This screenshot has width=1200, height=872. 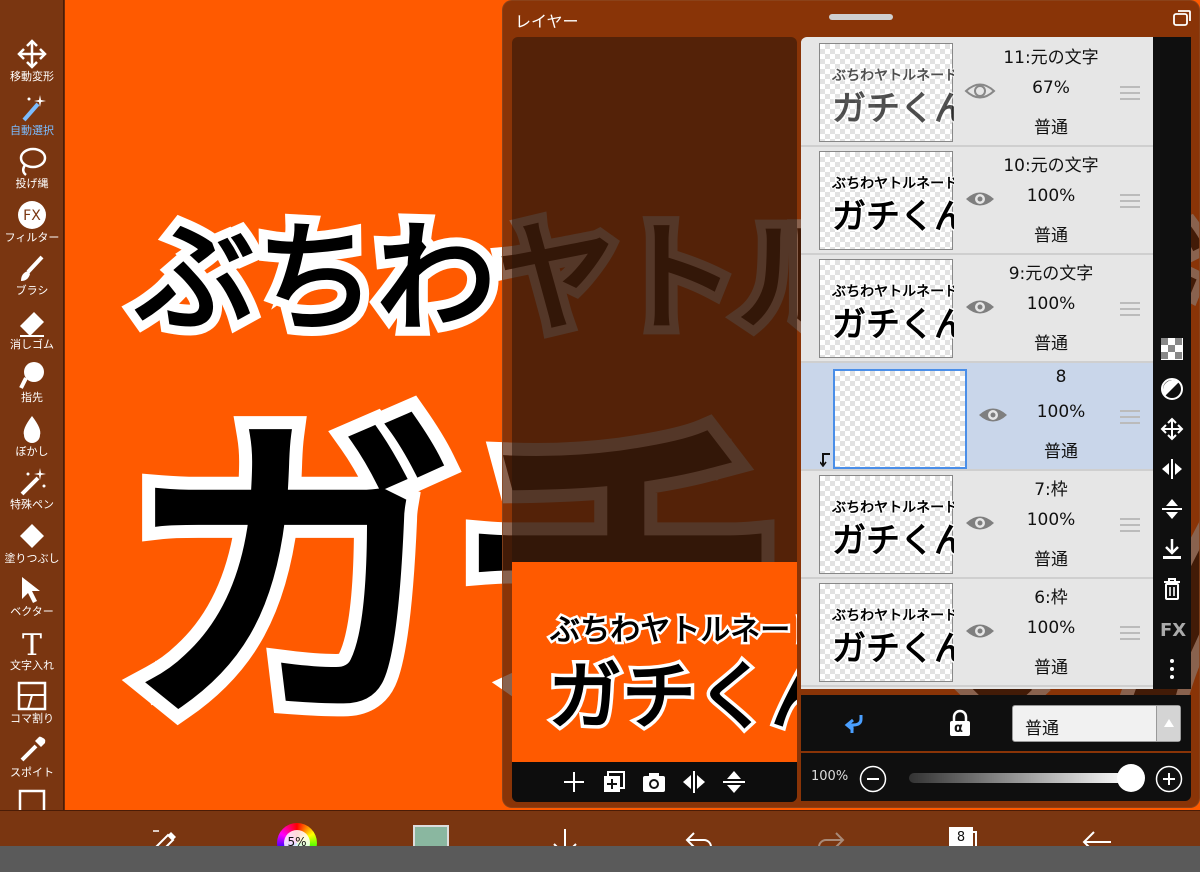 I want to click on layer-preview-thumbnail: ぶちわヤトルネード ガチくん, so click(x=654, y=662).